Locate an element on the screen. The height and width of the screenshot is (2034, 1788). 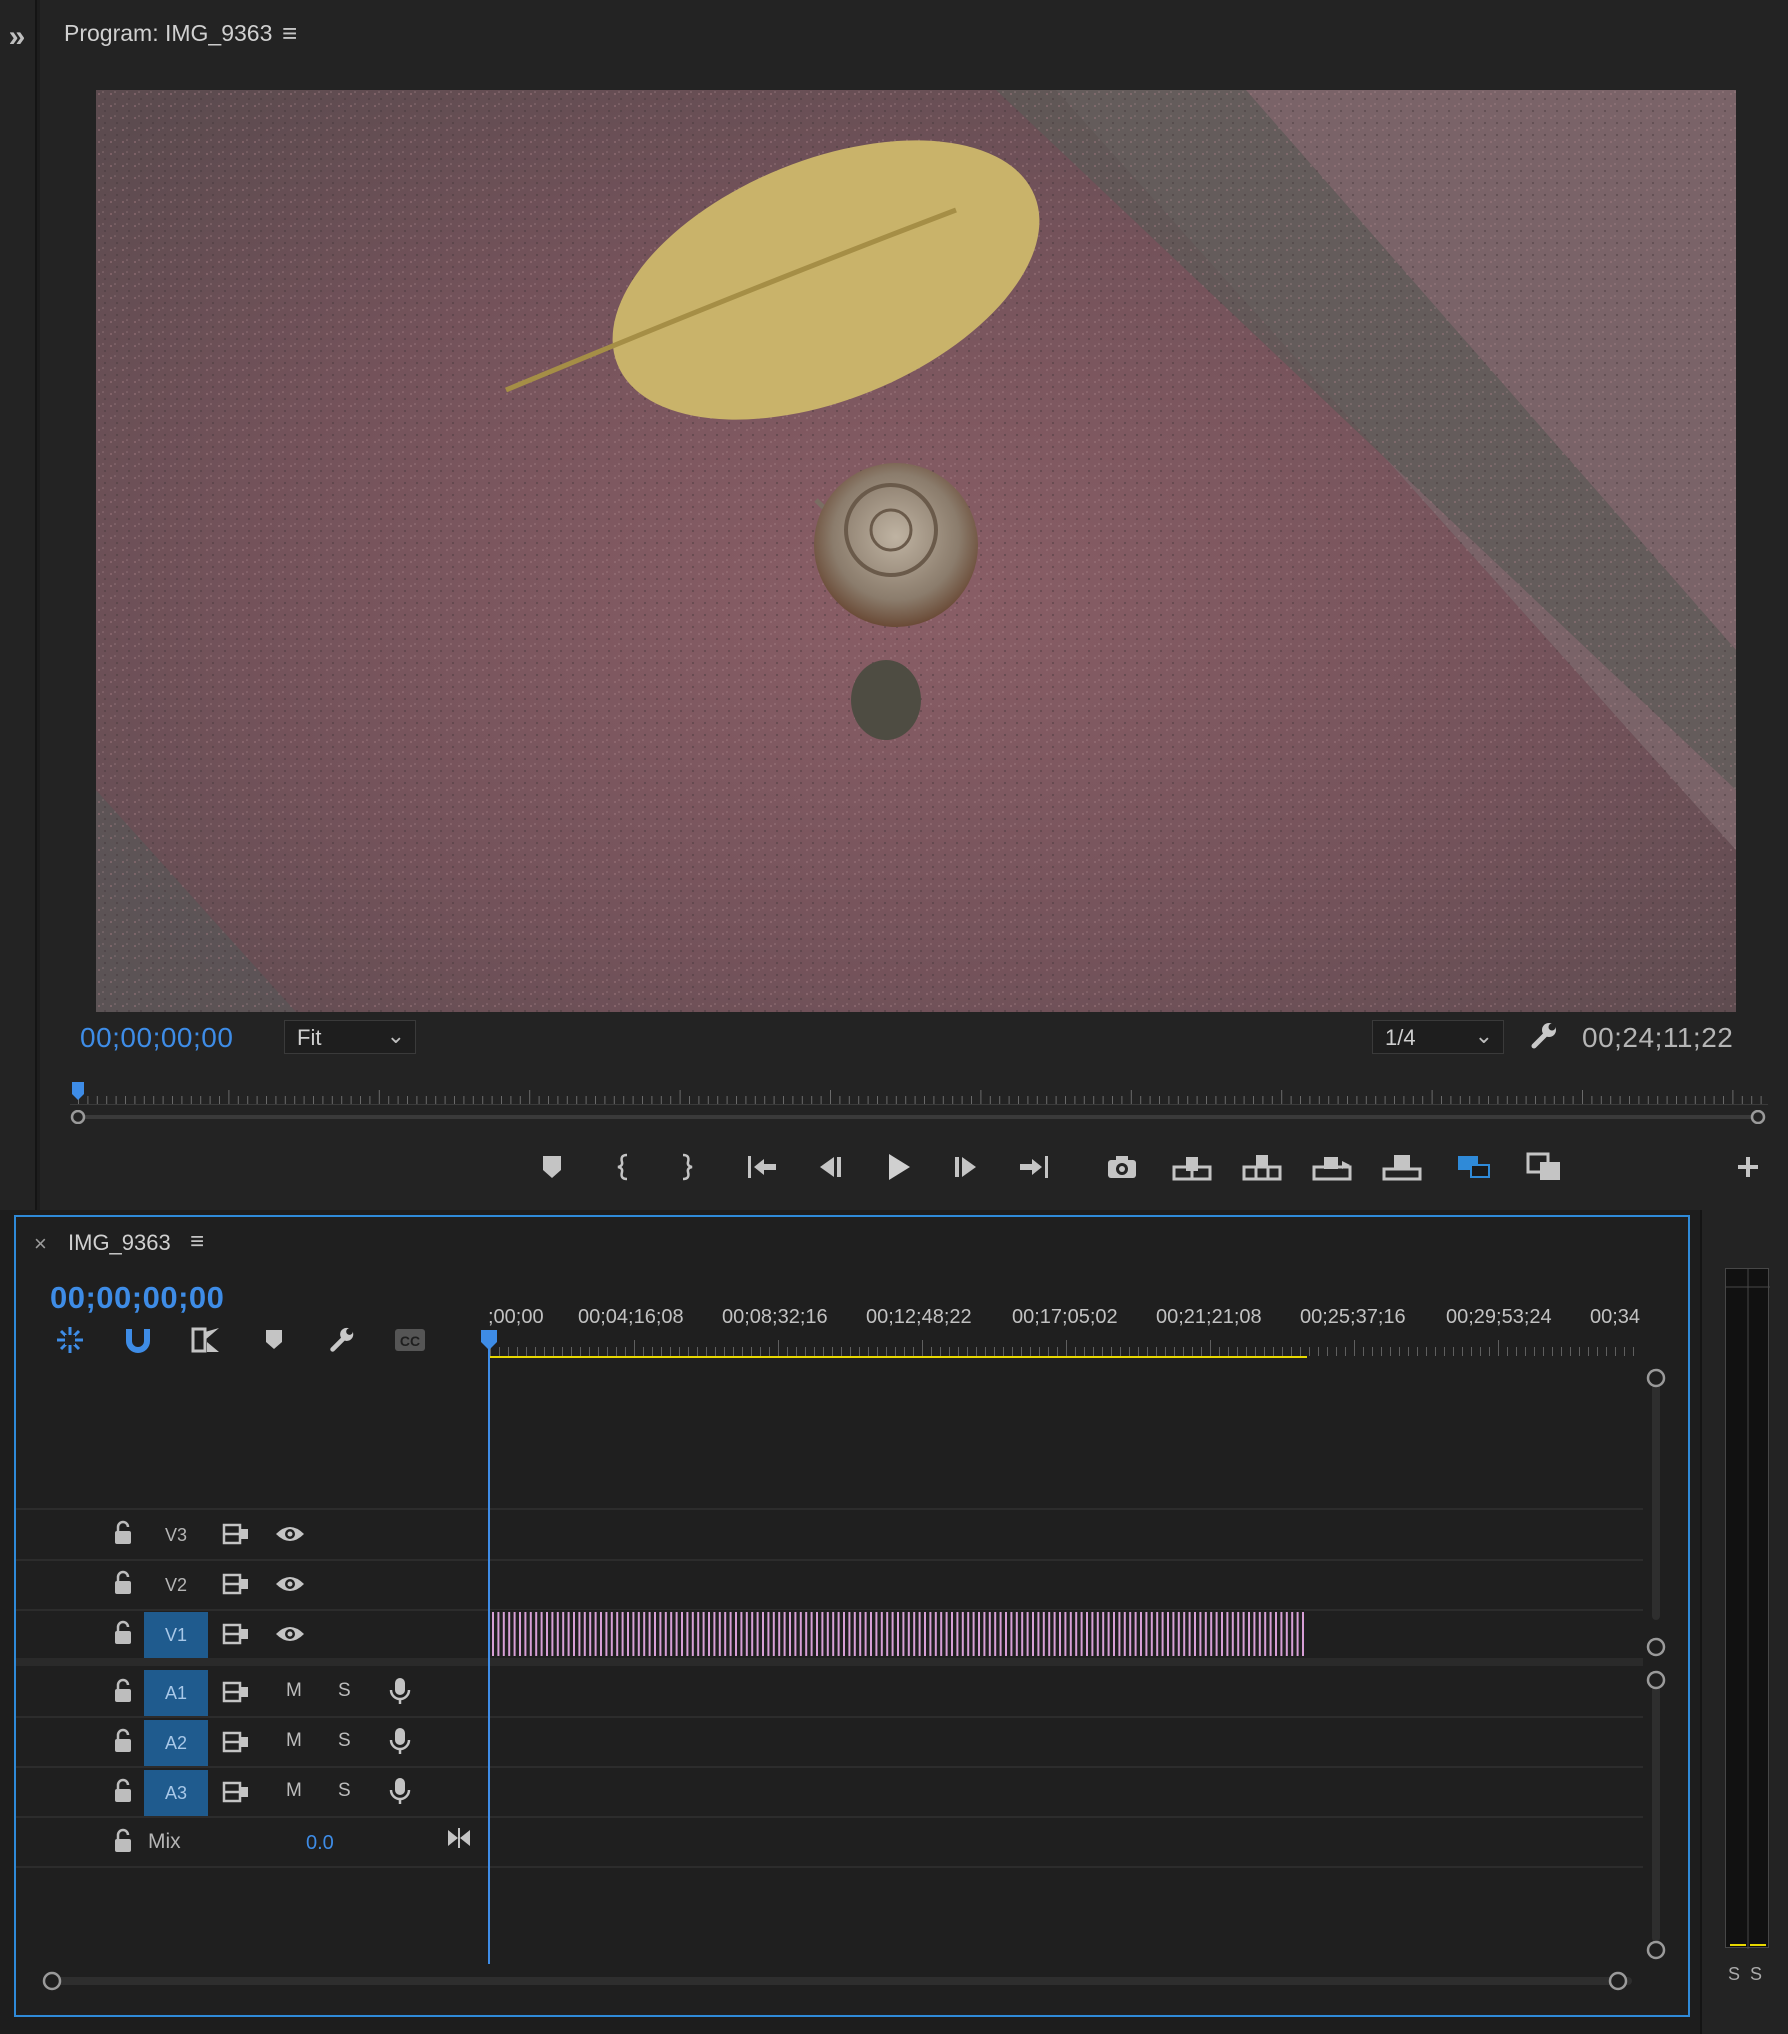
zoom-level-dropdown: Fit ⌄ is located at coordinates (350, 1037).